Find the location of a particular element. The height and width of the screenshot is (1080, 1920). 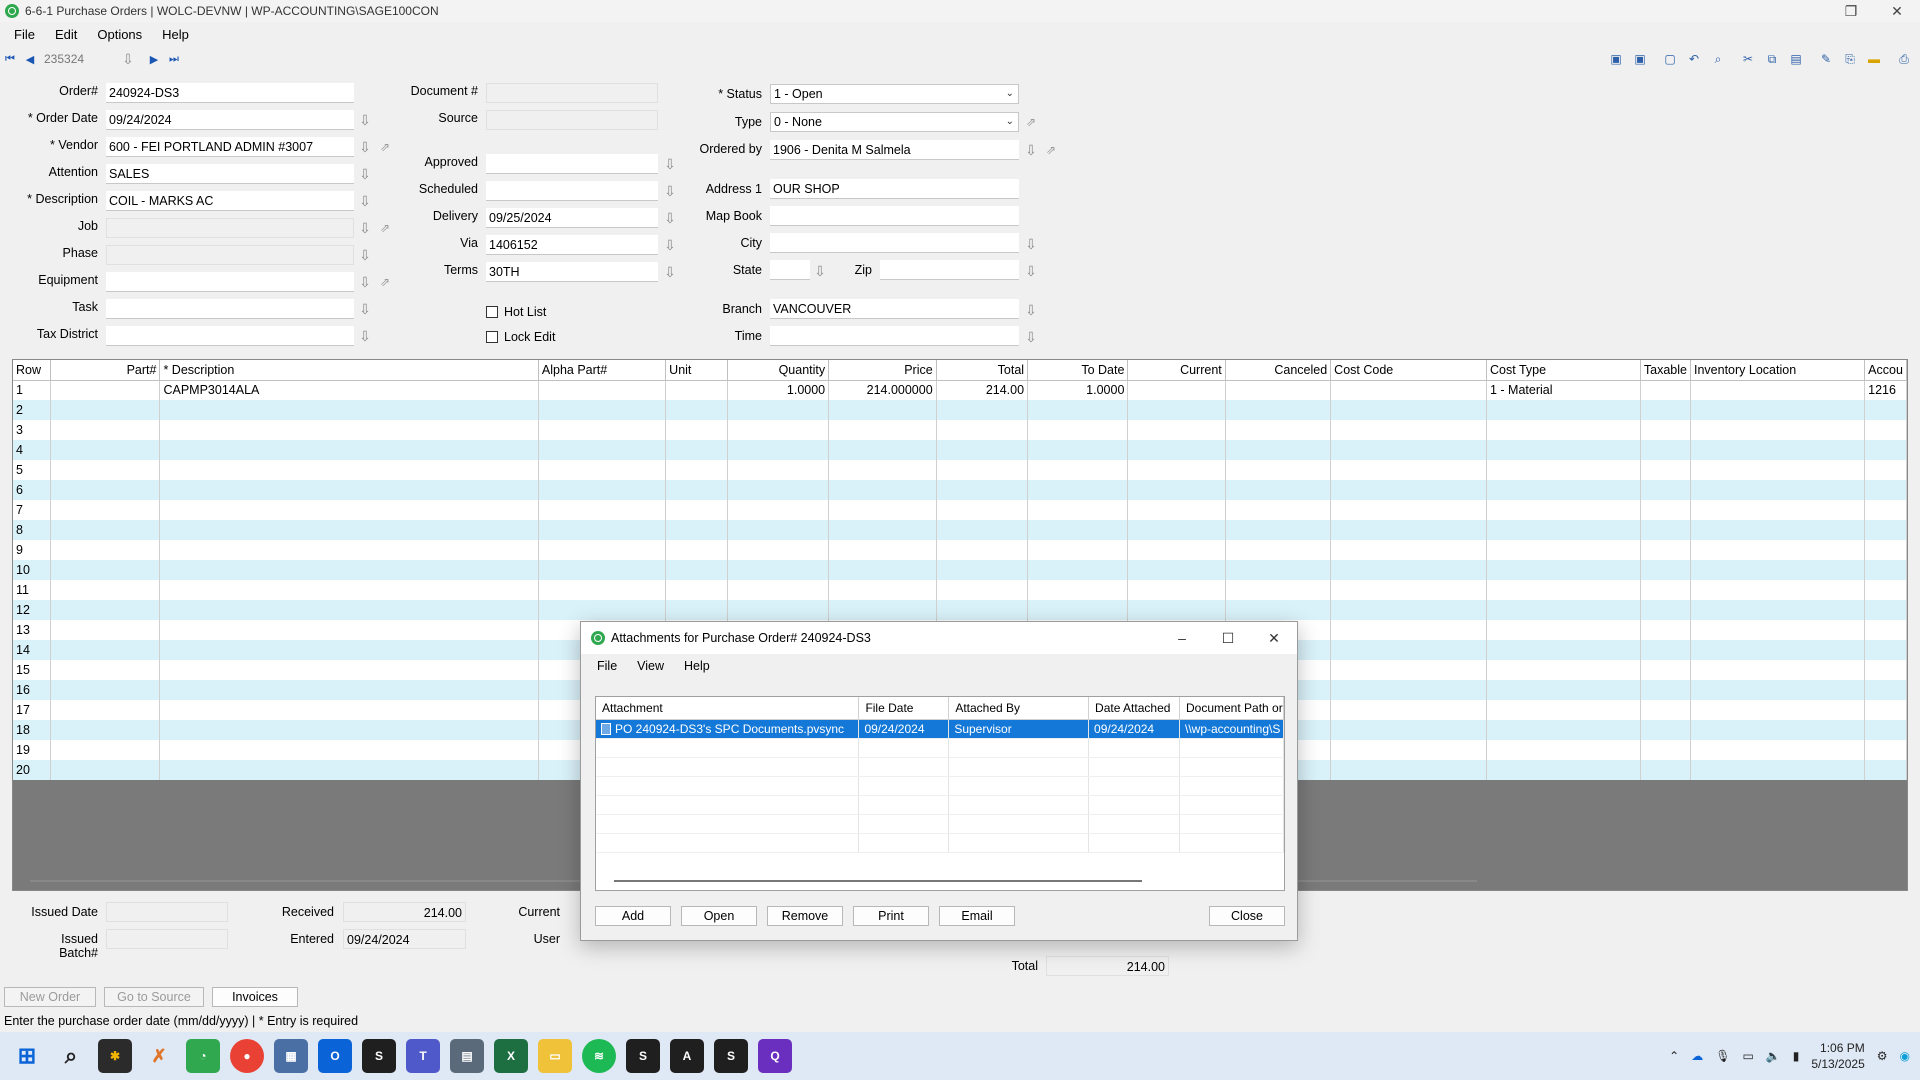

equipment-field is located at coordinates (230, 282).